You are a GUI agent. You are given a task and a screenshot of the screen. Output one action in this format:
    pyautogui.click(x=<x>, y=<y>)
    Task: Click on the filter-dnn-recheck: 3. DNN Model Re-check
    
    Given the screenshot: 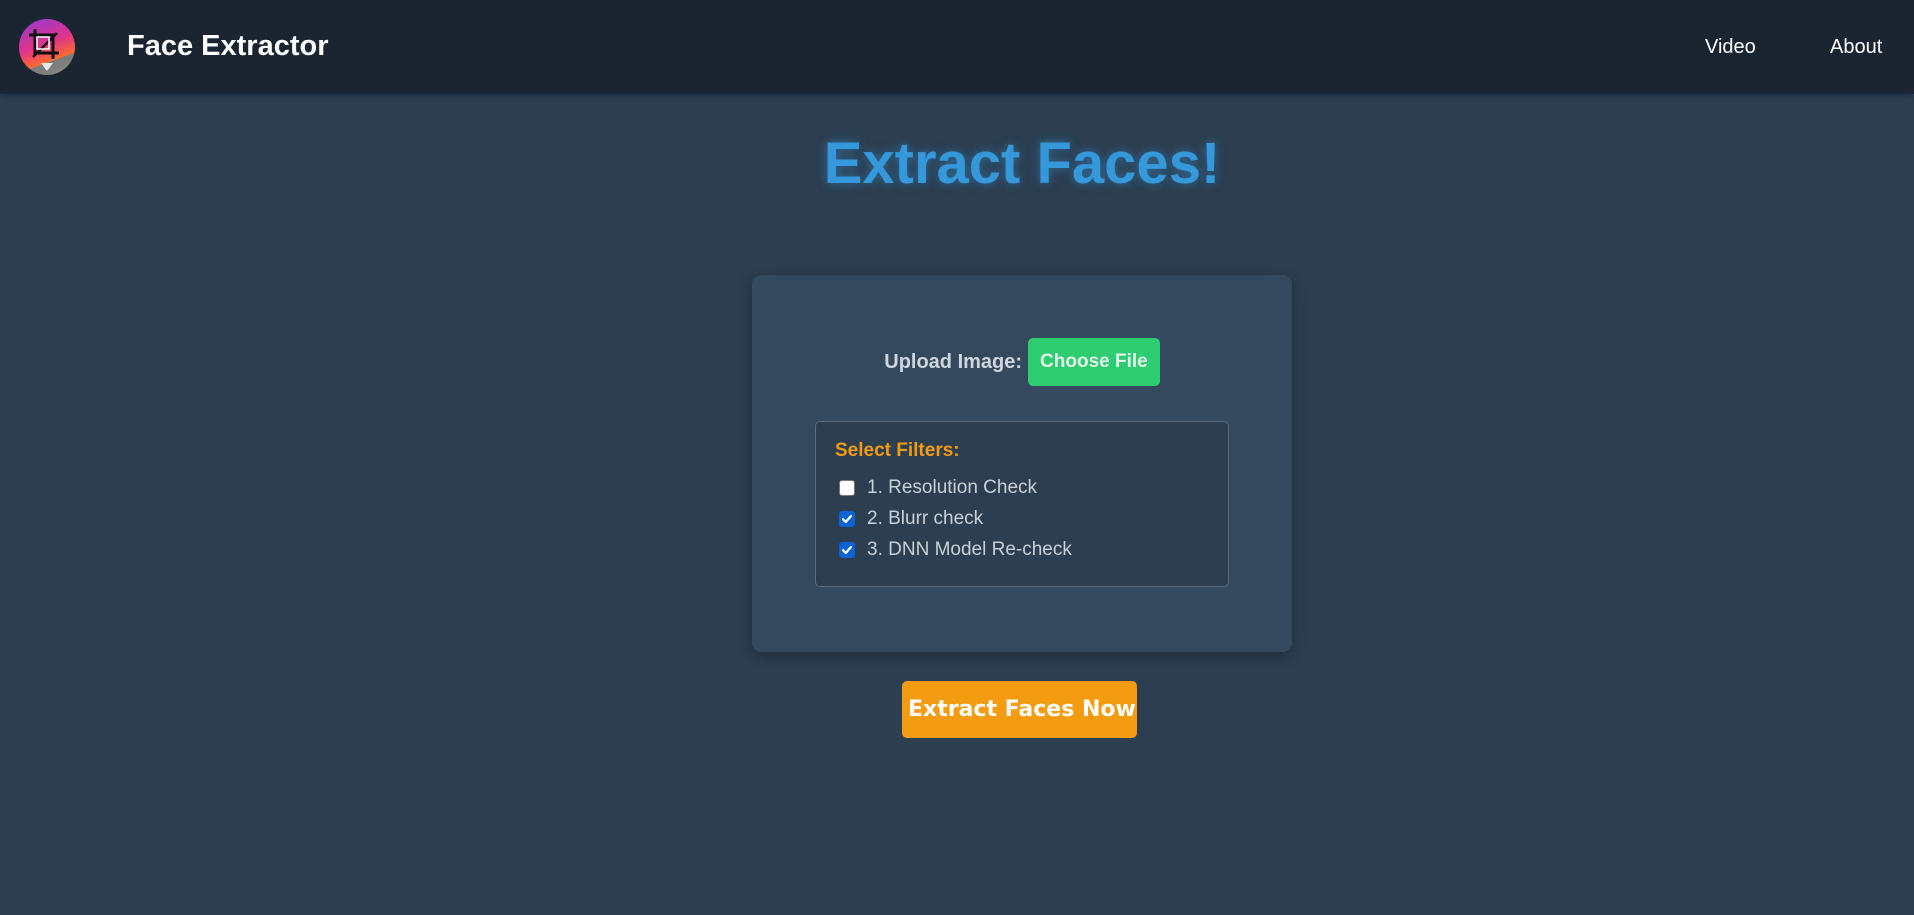 What is the action you would take?
    pyautogui.click(x=955, y=550)
    